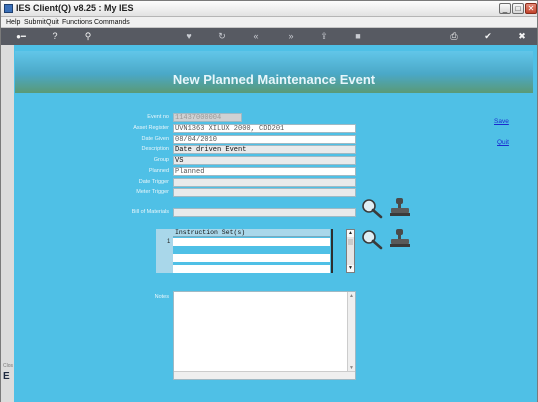 This screenshot has width=538, height=402. Describe the element at coordinates (158, 117) in the screenshot. I see `event-no-label: Event no` at that location.